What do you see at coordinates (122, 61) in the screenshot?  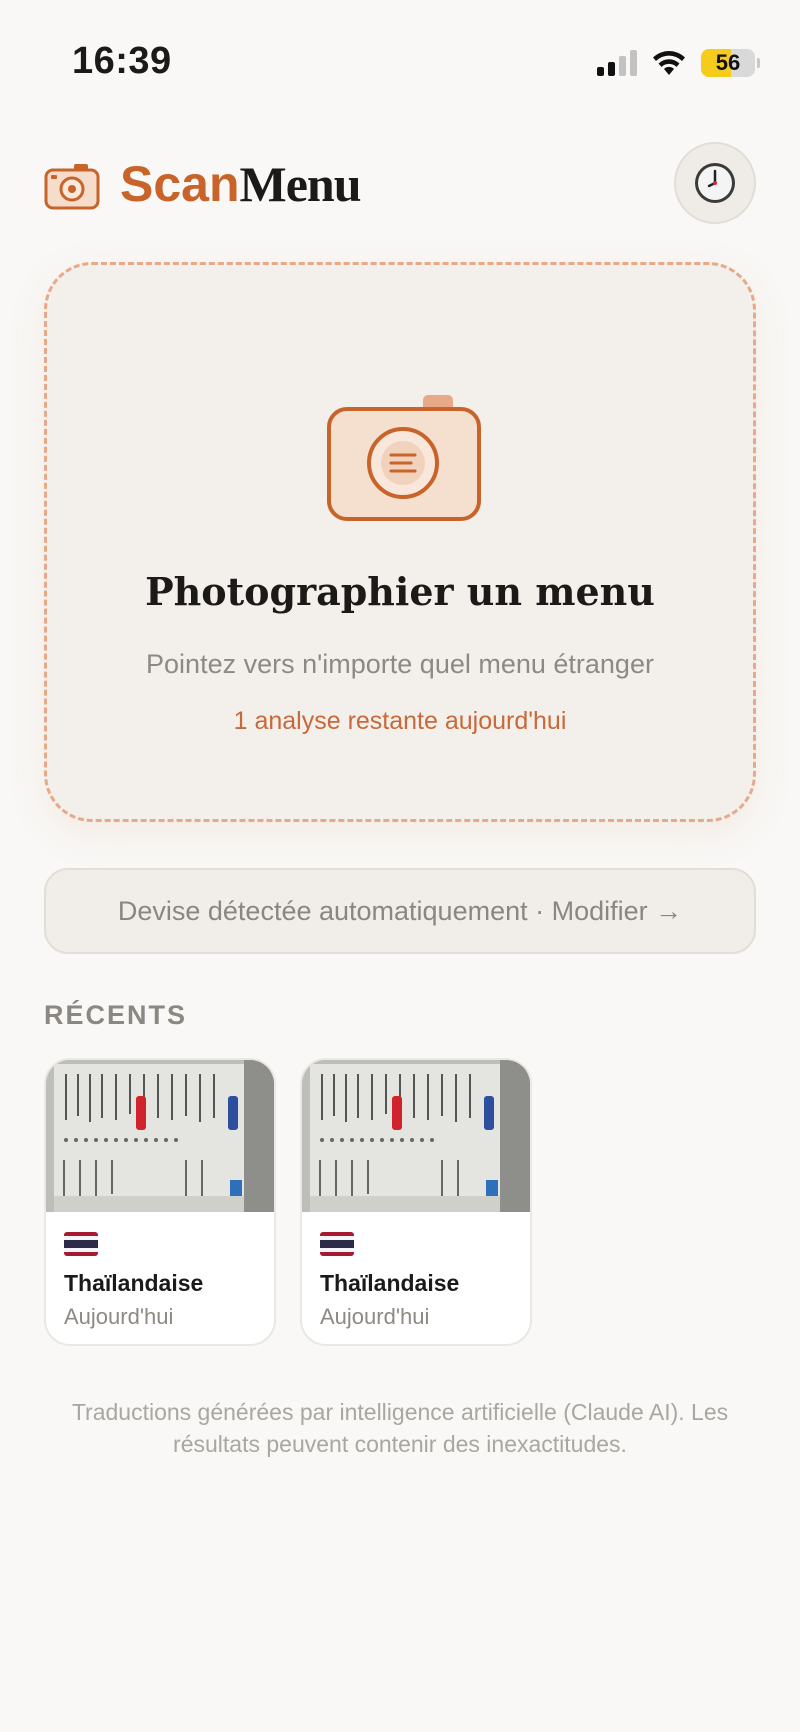 I see `status-time: 16:39` at bounding box center [122, 61].